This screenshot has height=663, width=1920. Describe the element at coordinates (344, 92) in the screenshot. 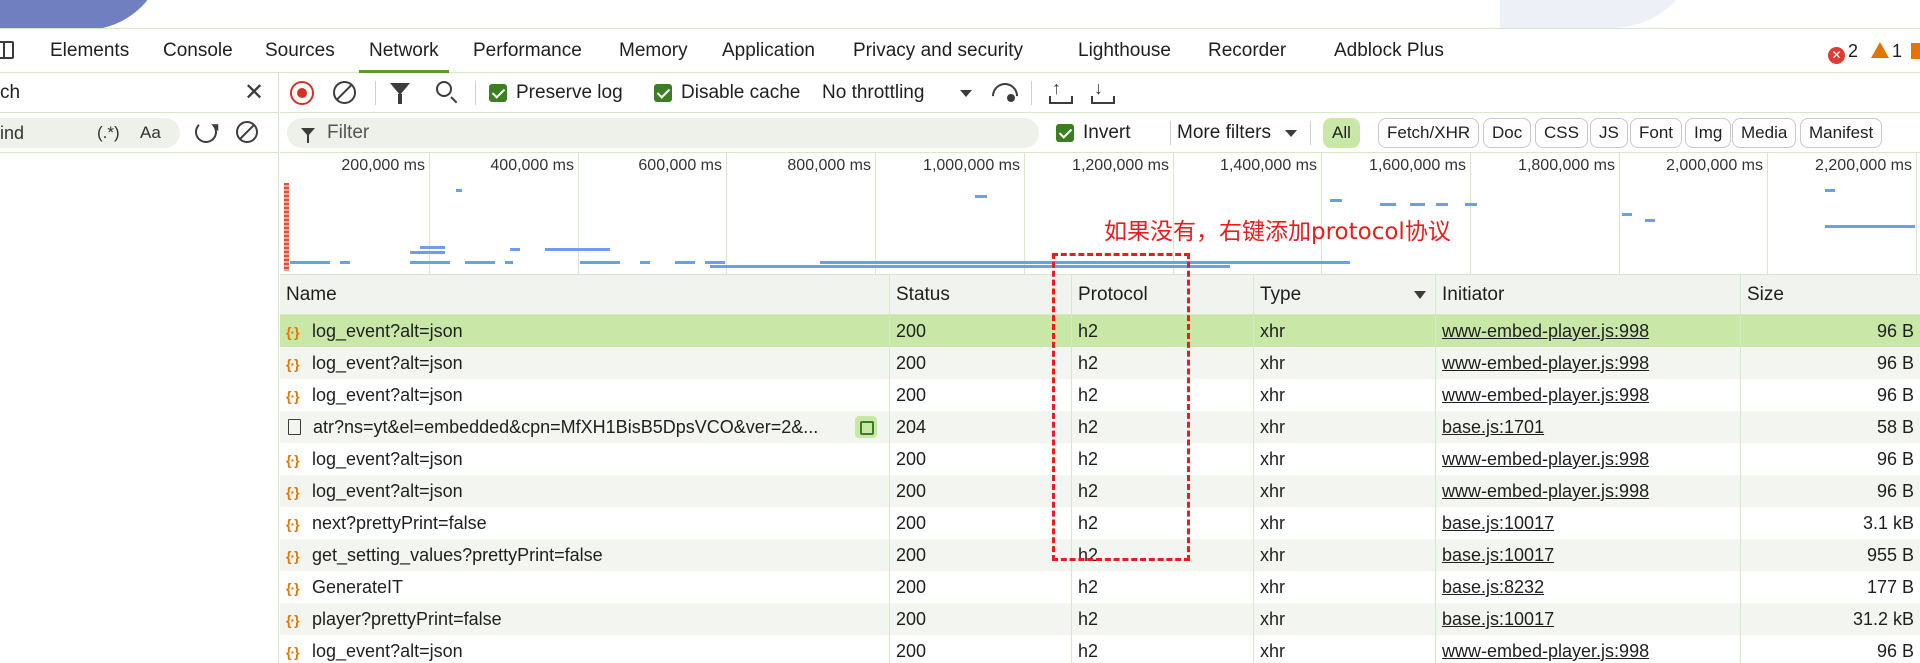

I see `clear-log-icon` at that location.